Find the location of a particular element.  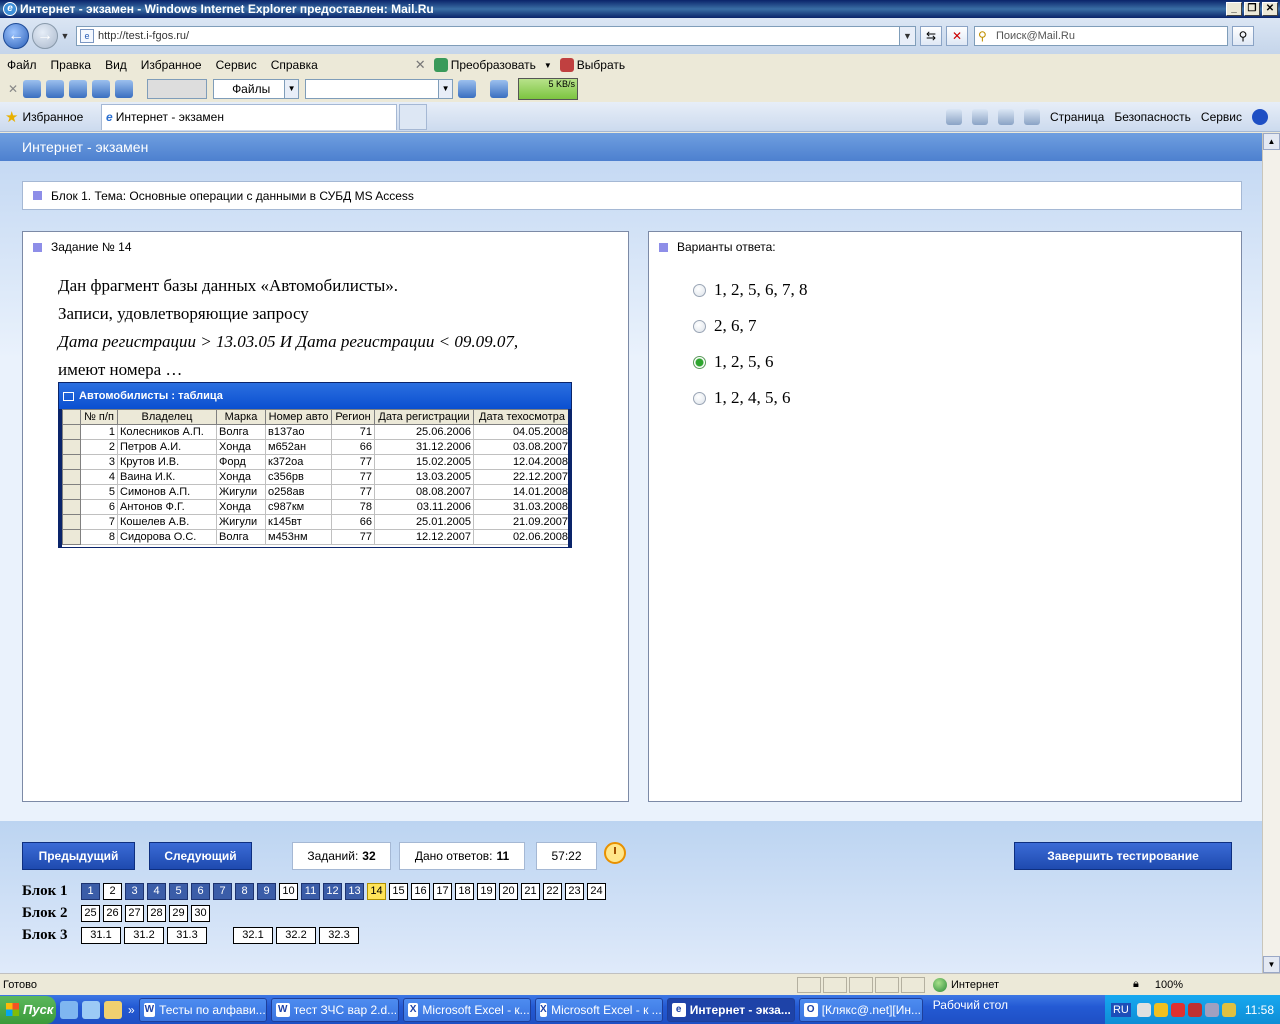

question-nav-button: 2 is located at coordinates (112, 891).